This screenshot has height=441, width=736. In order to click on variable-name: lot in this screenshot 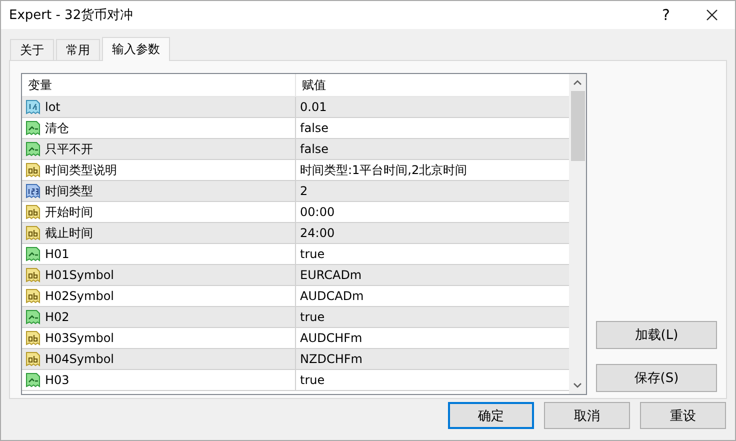, I will do `click(52, 107)`.